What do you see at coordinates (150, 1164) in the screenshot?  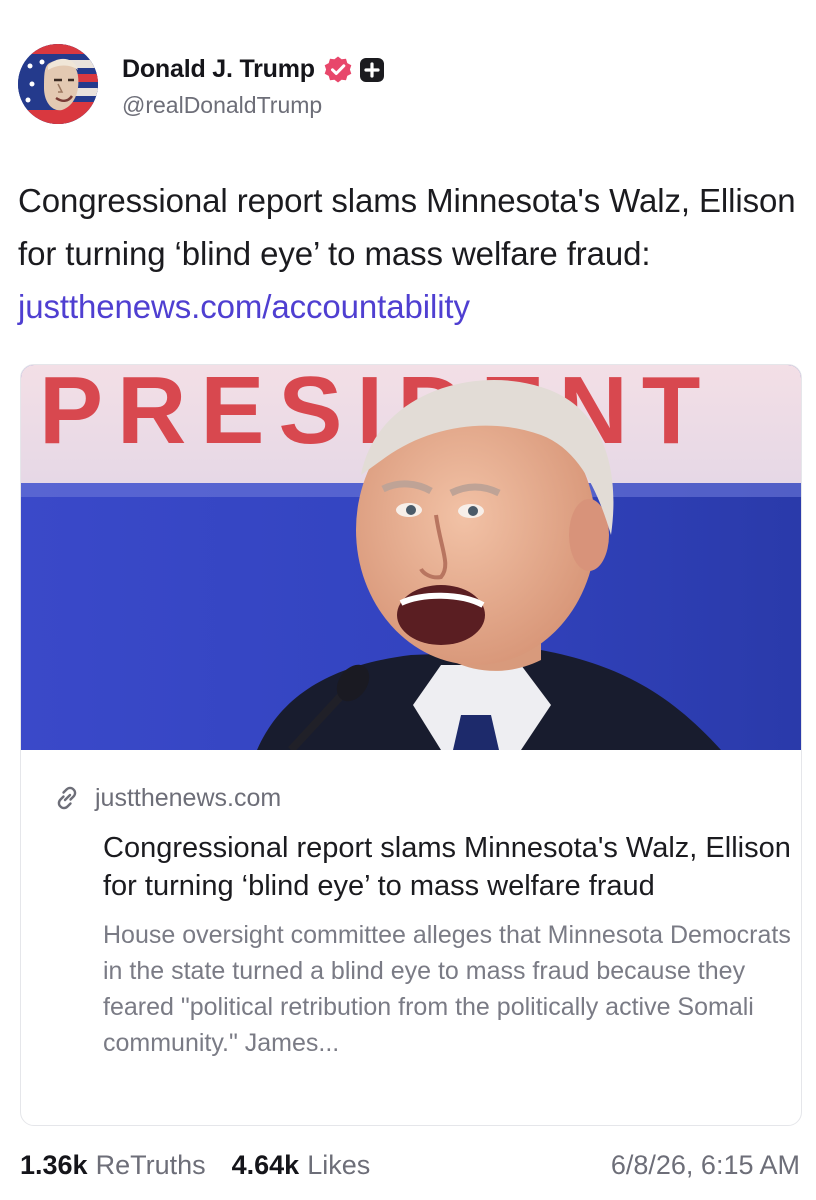 I see `retruths-label: ReTruths` at bounding box center [150, 1164].